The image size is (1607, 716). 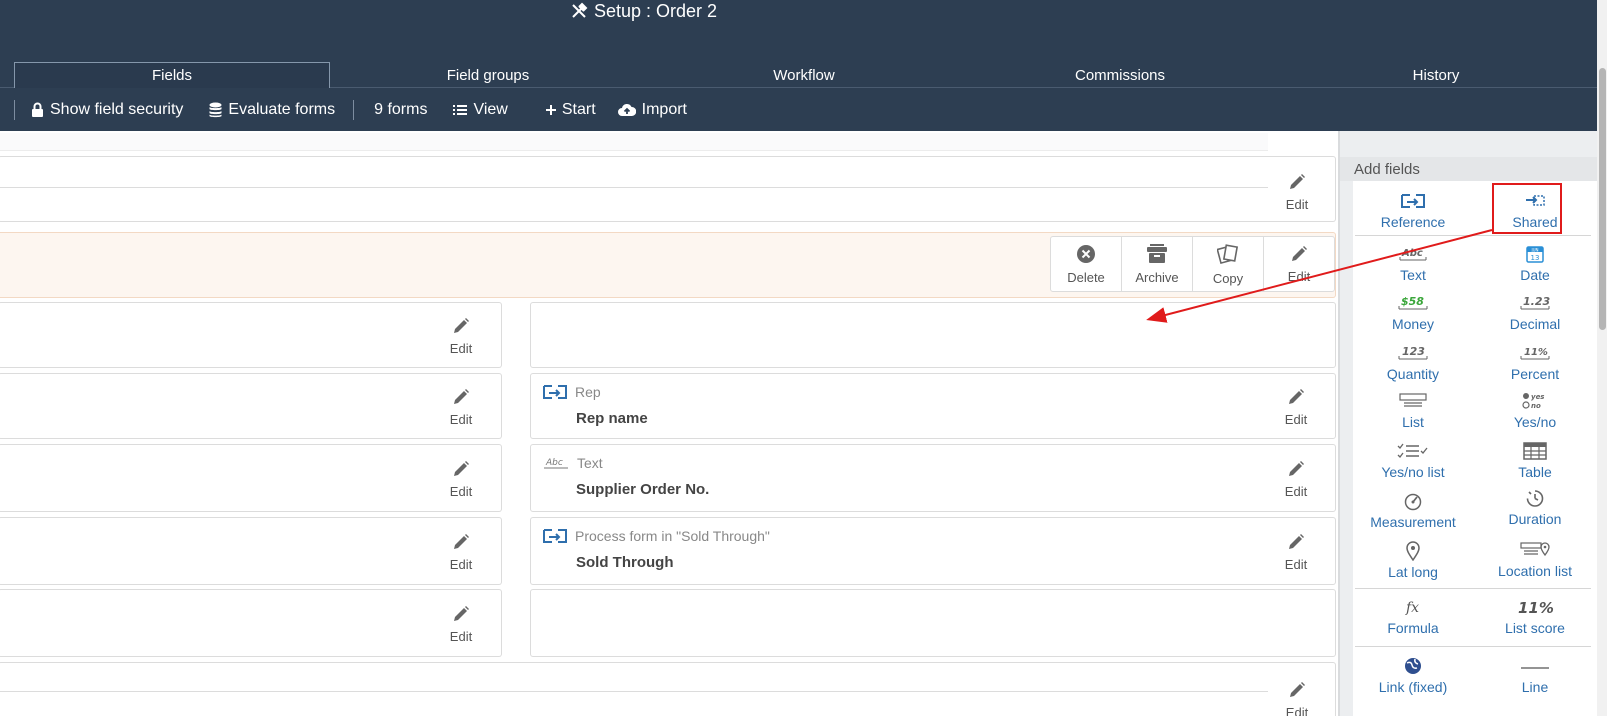 I want to click on field-name: Sold Through, so click(x=625, y=562).